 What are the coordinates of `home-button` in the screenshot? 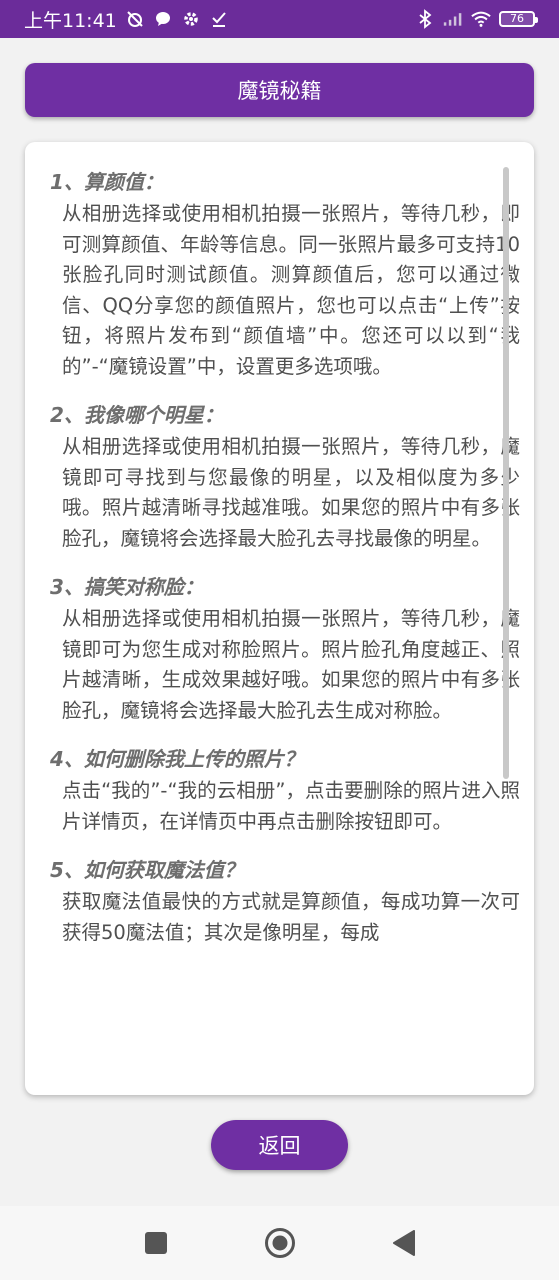 It's located at (280, 1243).